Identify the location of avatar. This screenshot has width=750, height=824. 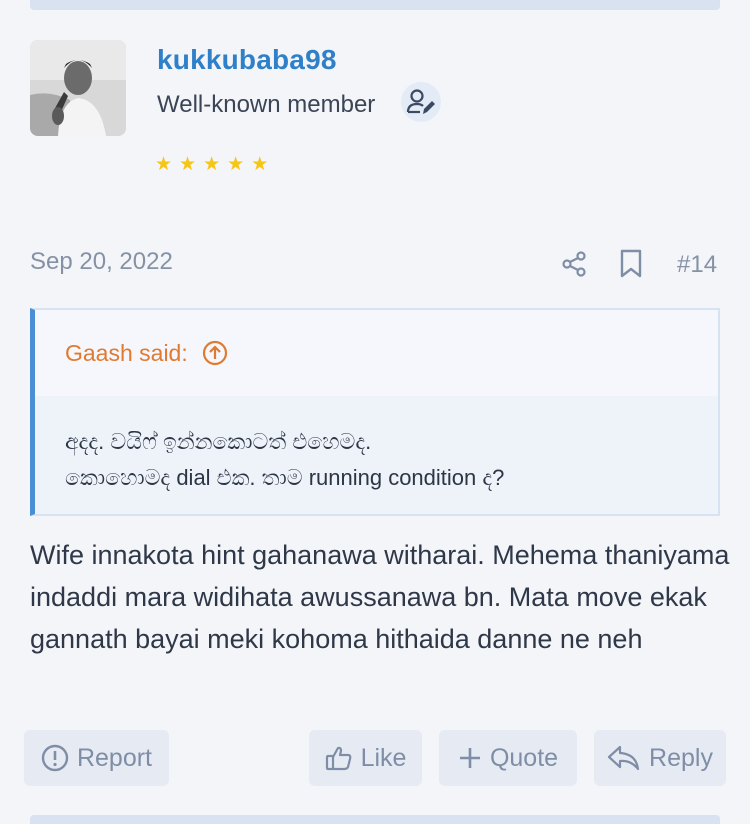
(78, 88).